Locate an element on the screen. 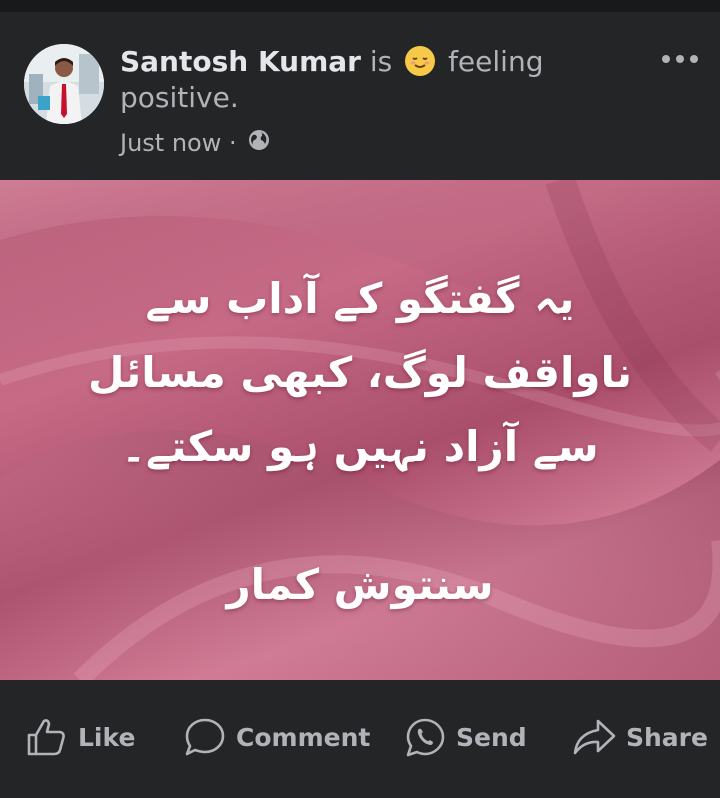  share-button: Share is located at coordinates (640, 737).